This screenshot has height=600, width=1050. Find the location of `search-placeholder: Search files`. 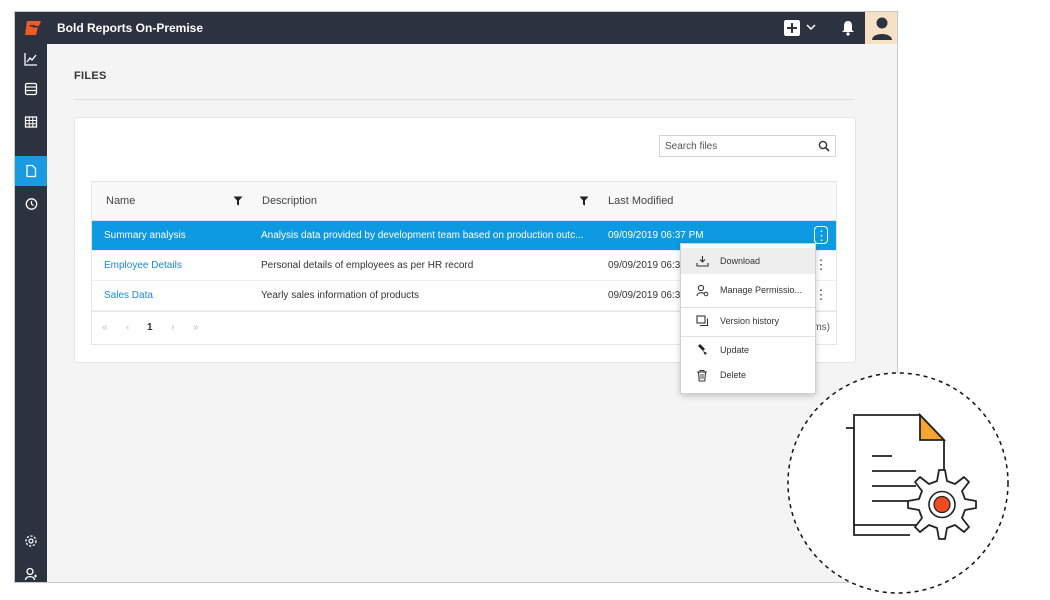

search-placeholder: Search files is located at coordinates (691, 146).